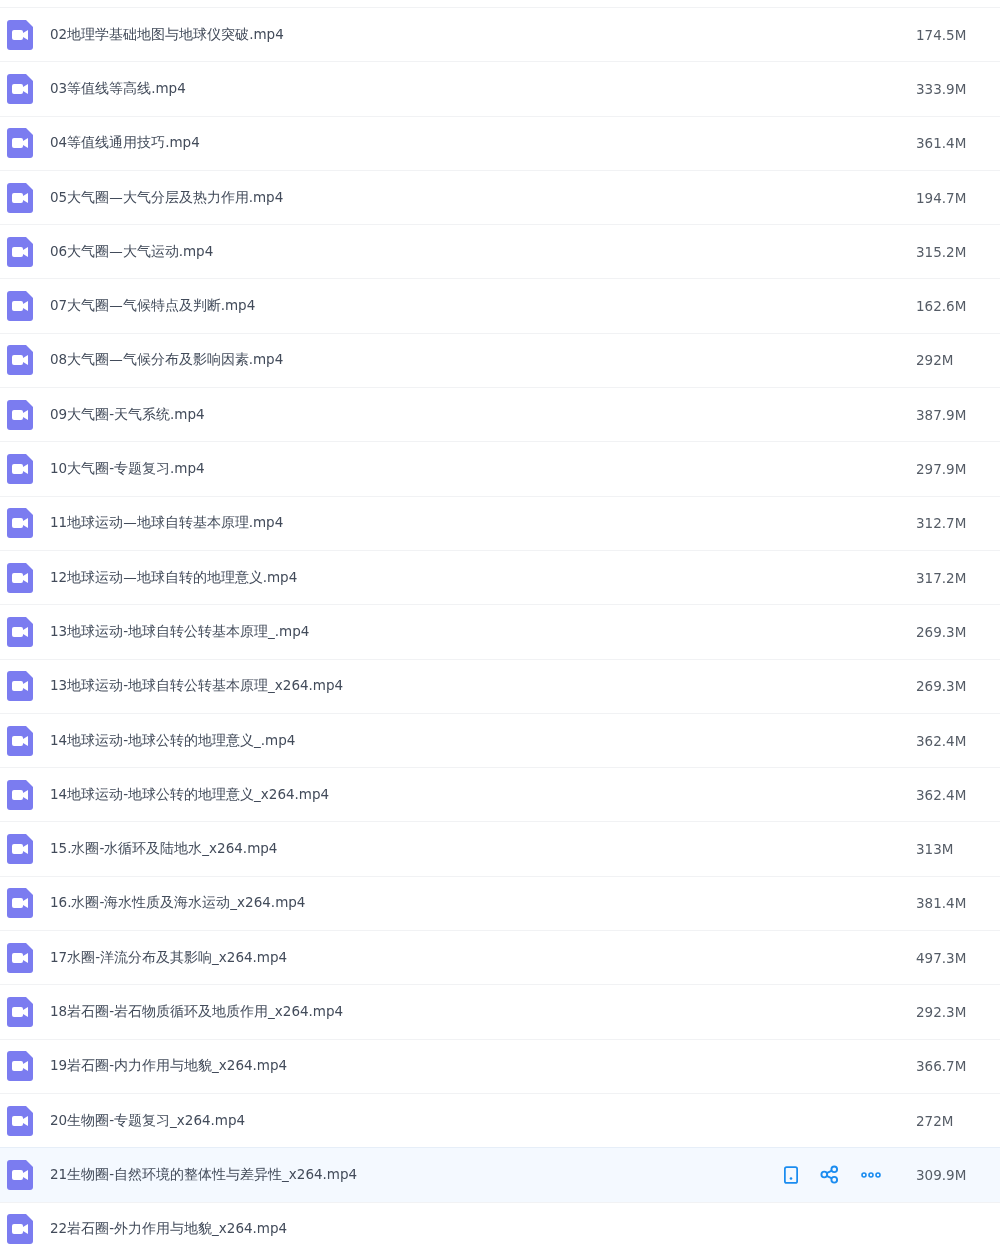  I want to click on file-name: 03等值线等高线.mp4, so click(483, 88).